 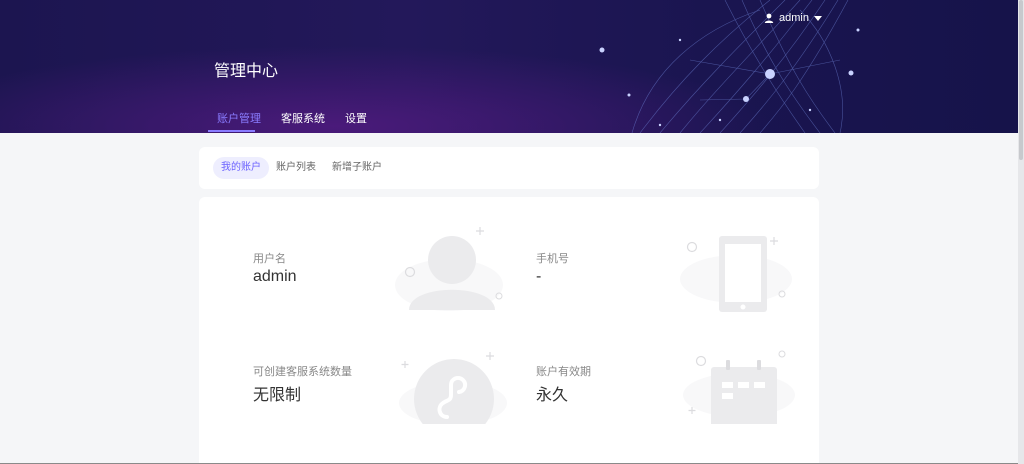 What do you see at coordinates (729, 66) in the screenshot?
I see `network-decoration` at bounding box center [729, 66].